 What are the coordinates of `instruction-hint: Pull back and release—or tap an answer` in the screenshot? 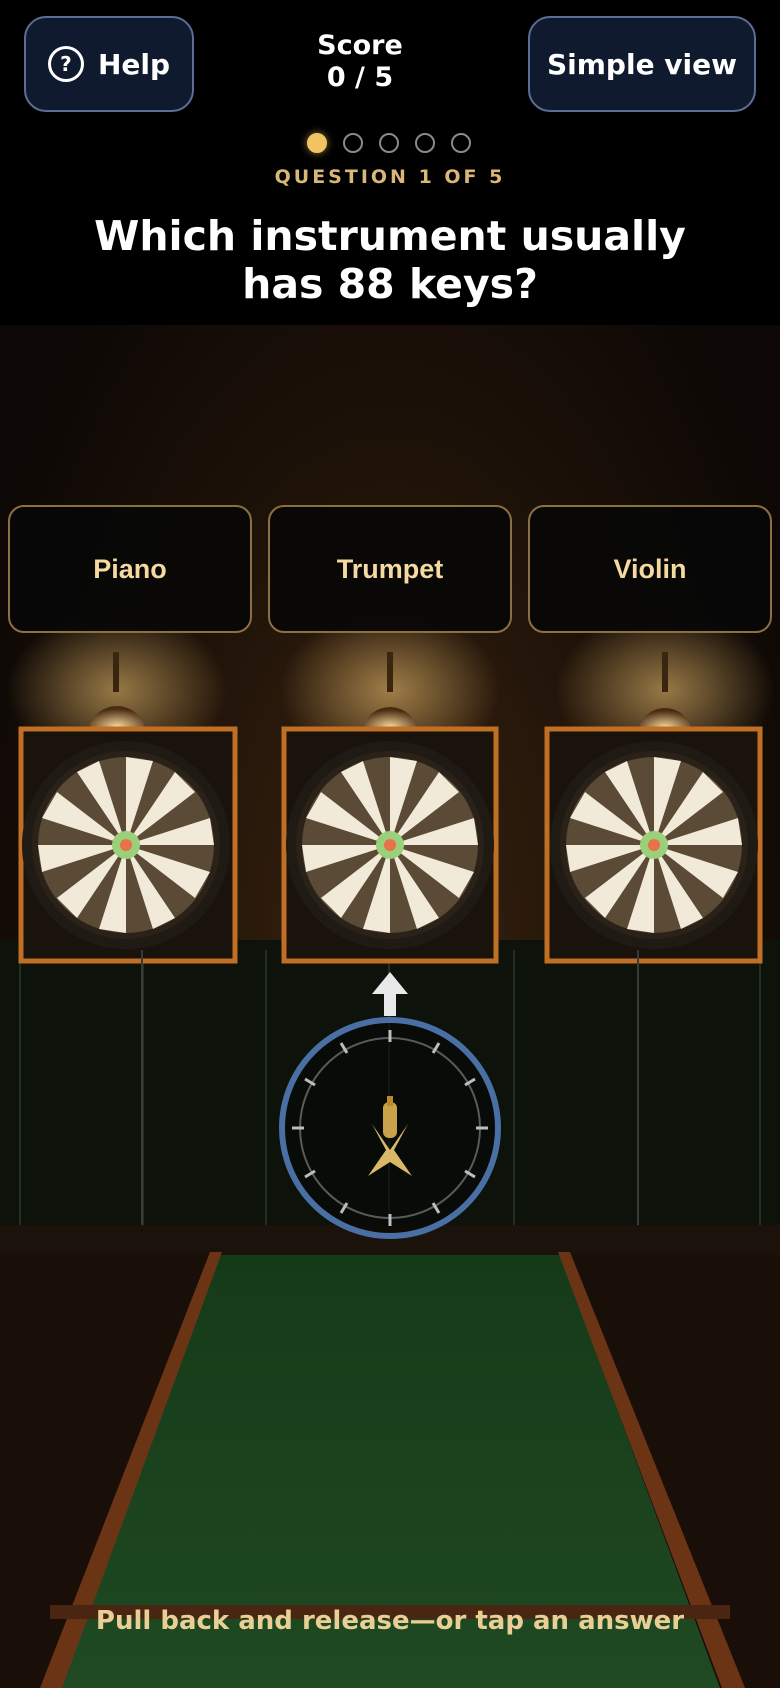 It's located at (390, 1621).